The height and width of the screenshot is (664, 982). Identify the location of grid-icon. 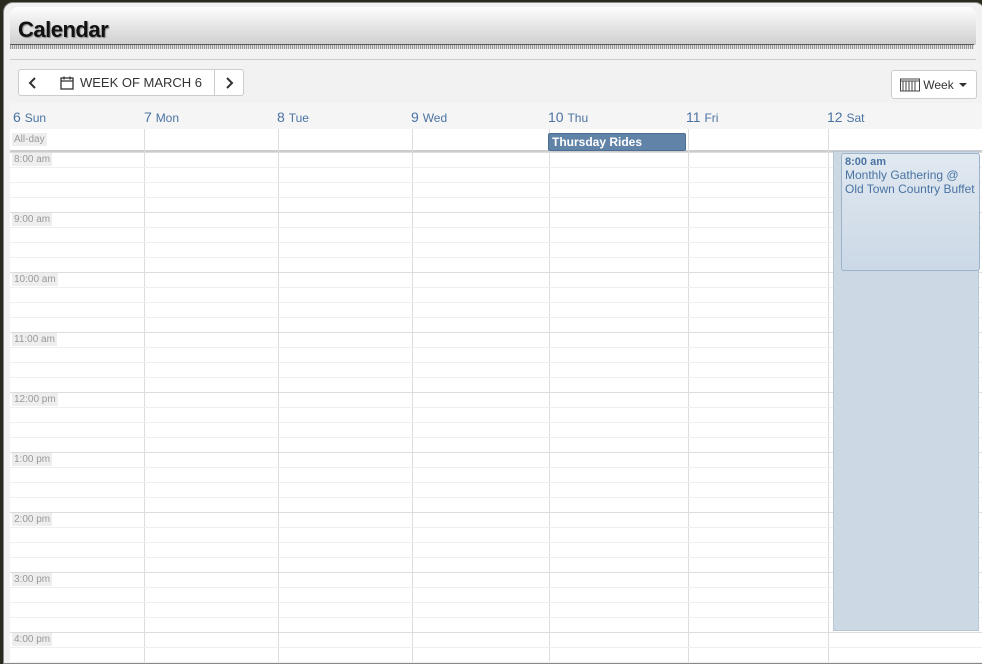
(910, 84).